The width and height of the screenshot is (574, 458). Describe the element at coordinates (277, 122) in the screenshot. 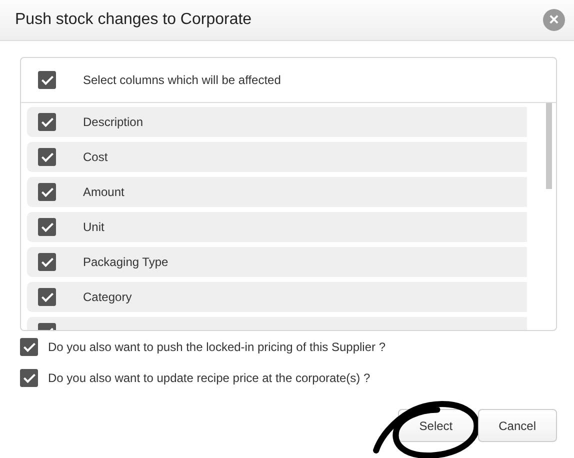

I see `column-item: Description` at that location.